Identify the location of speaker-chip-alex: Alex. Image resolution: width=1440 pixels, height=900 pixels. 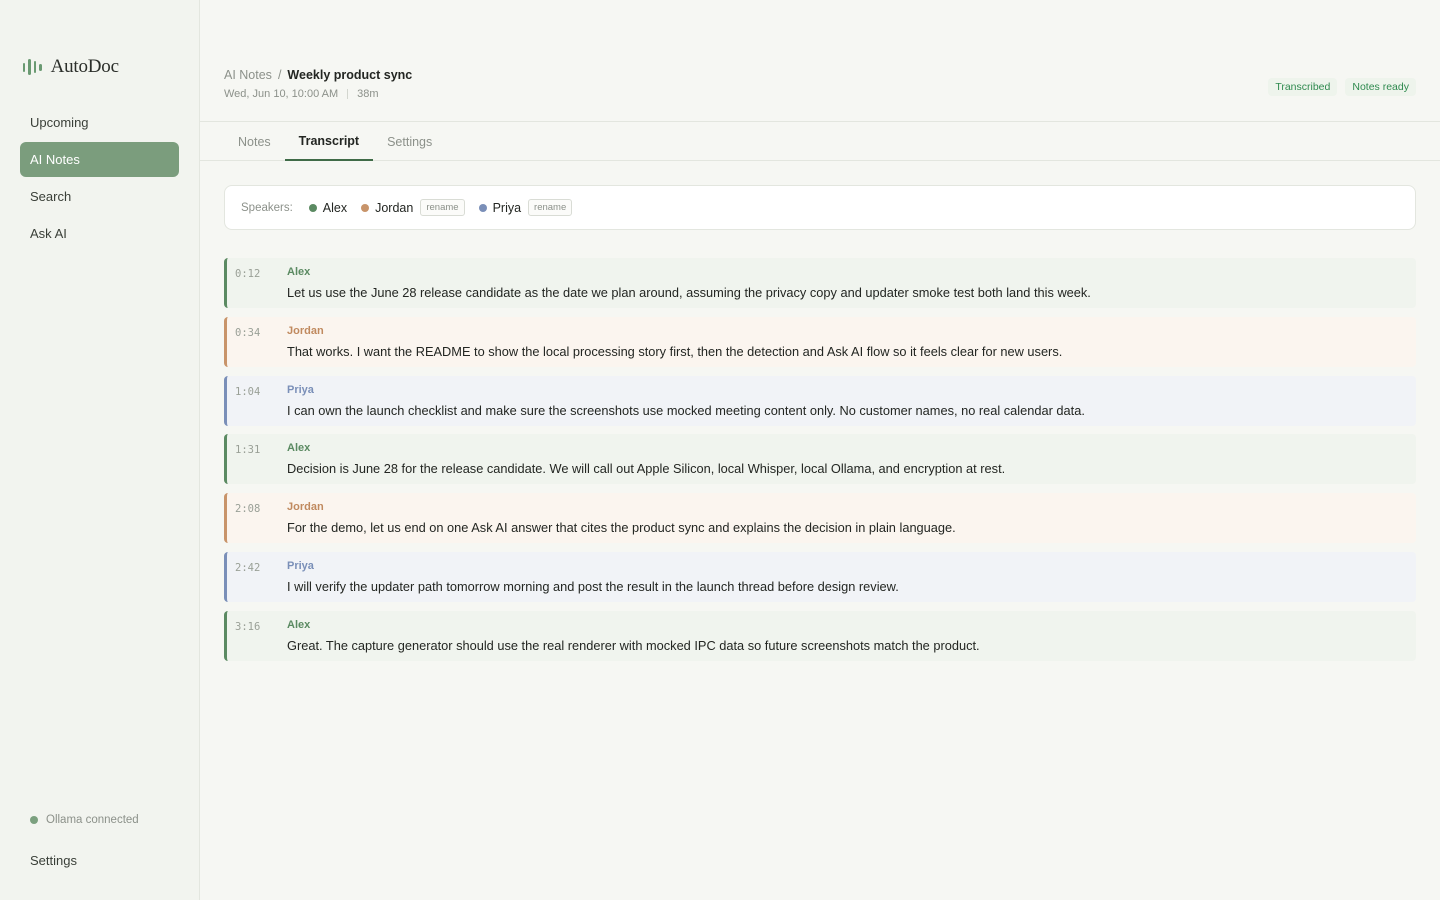
(328, 207).